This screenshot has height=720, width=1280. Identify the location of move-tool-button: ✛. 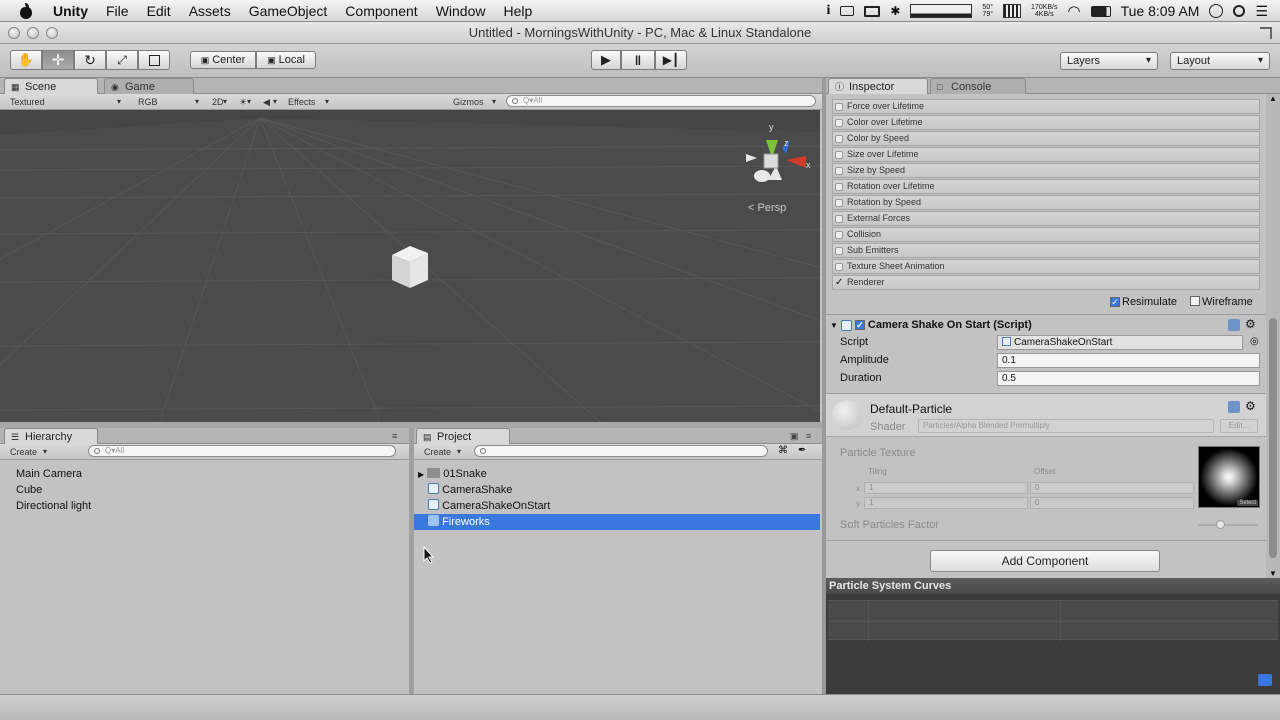
(58, 60).